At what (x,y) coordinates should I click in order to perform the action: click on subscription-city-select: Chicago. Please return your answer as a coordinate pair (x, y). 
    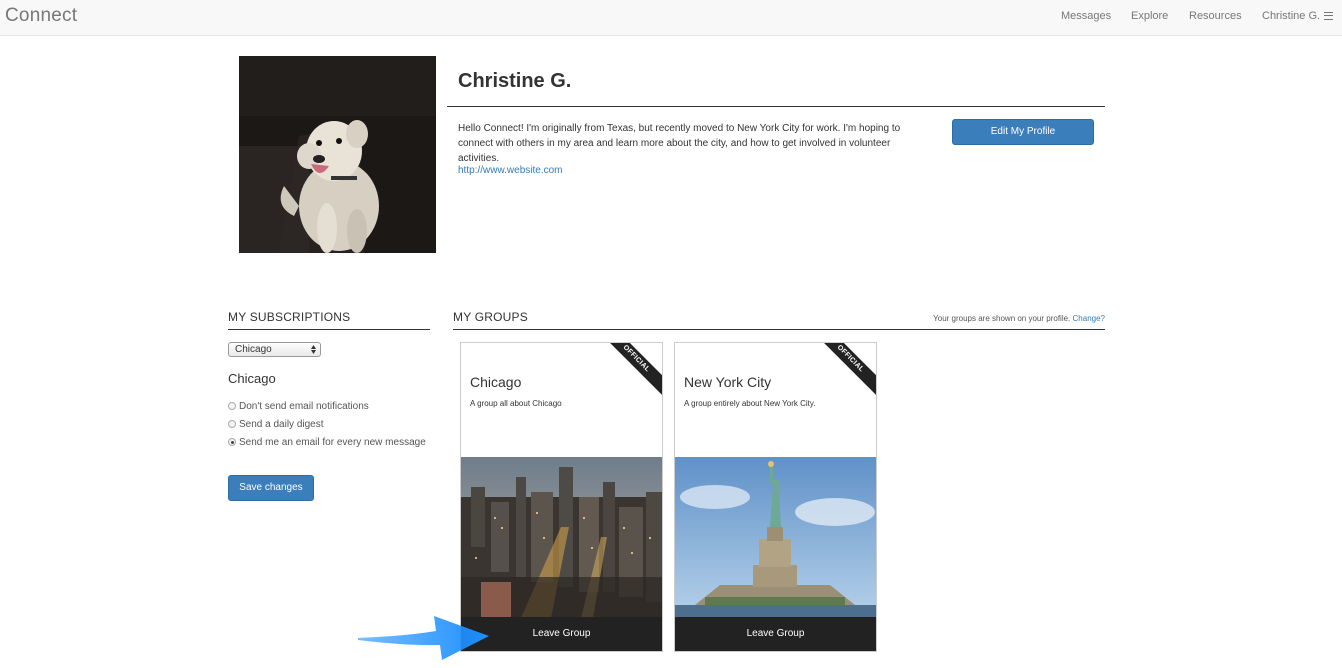
    Looking at the image, I should click on (274, 349).